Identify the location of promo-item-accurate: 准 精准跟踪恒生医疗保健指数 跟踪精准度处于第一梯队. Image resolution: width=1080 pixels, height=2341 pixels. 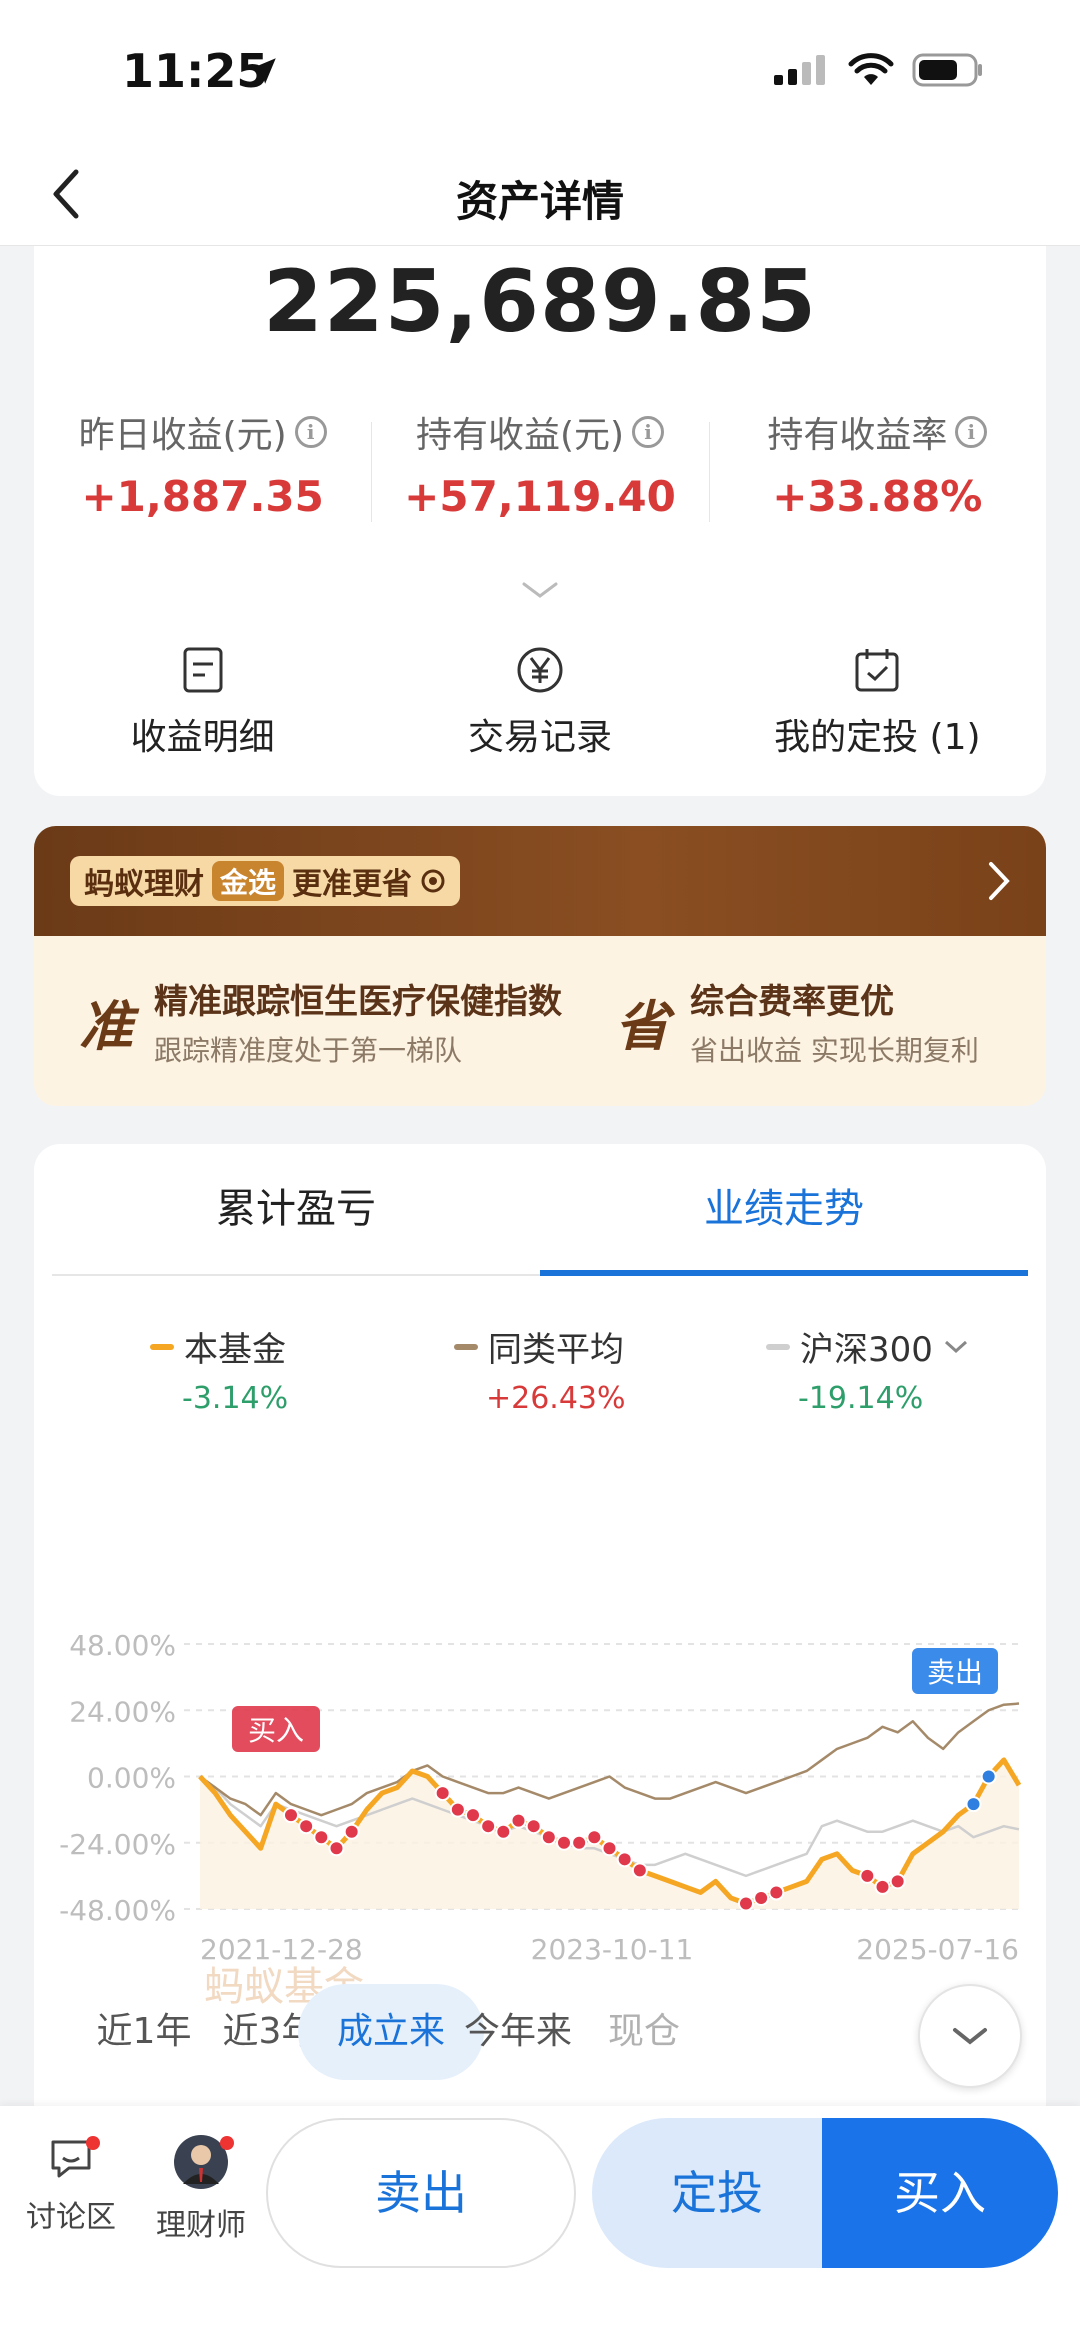
(315, 1021).